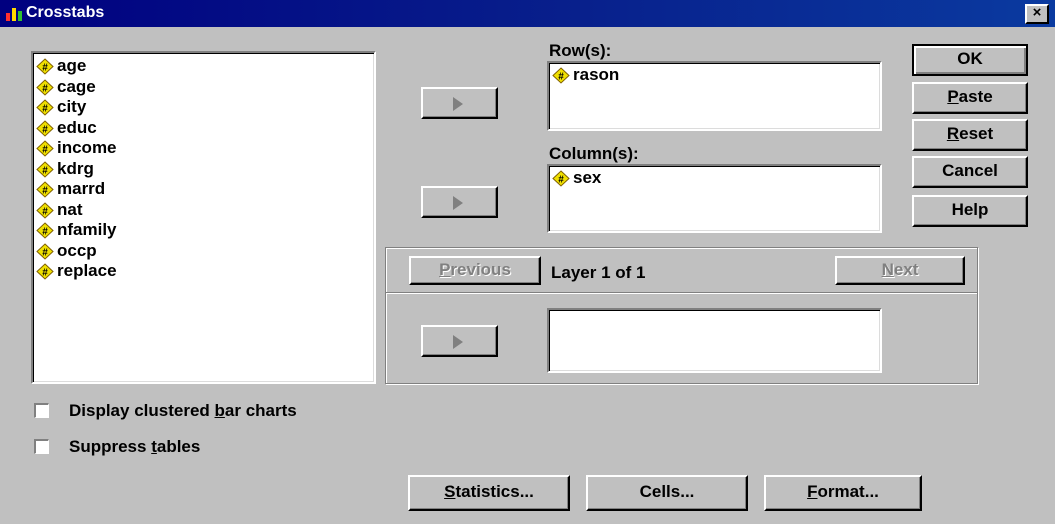 This screenshot has height=524, width=1055. What do you see at coordinates (203, 148) in the screenshot?
I see `variable-item: # income` at bounding box center [203, 148].